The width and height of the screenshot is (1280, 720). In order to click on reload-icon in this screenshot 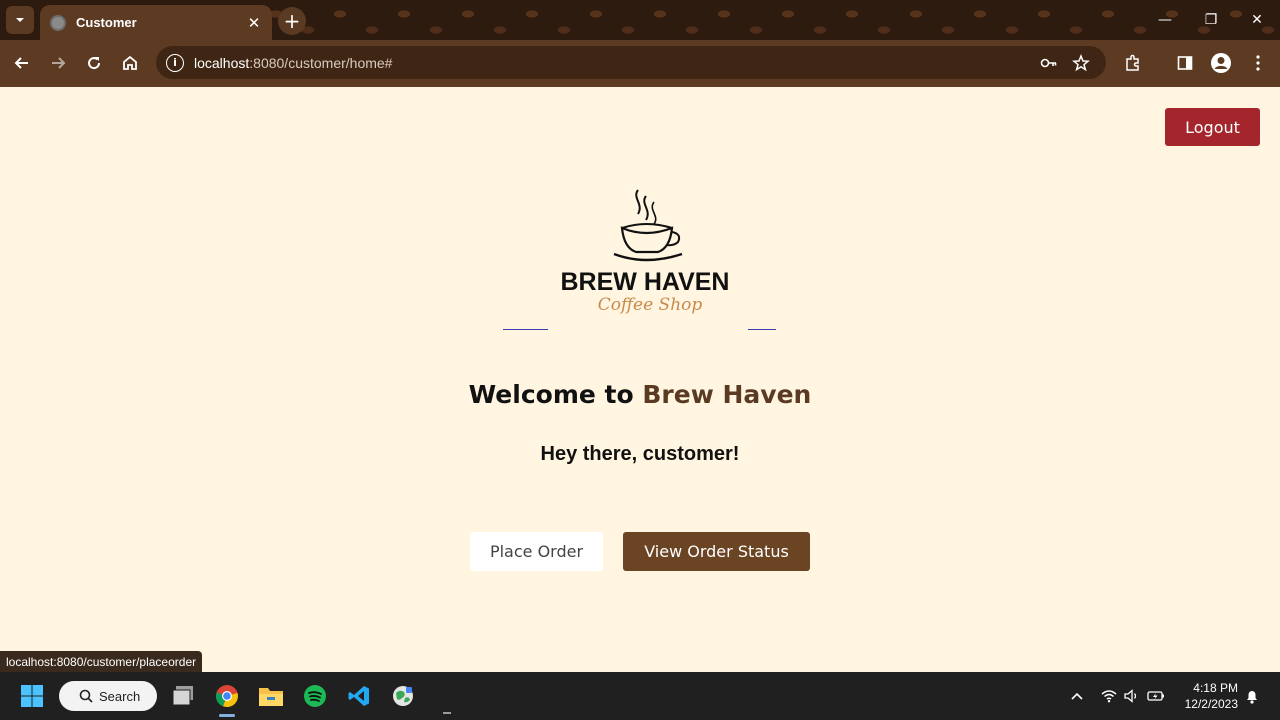, I will do `click(94, 63)`.